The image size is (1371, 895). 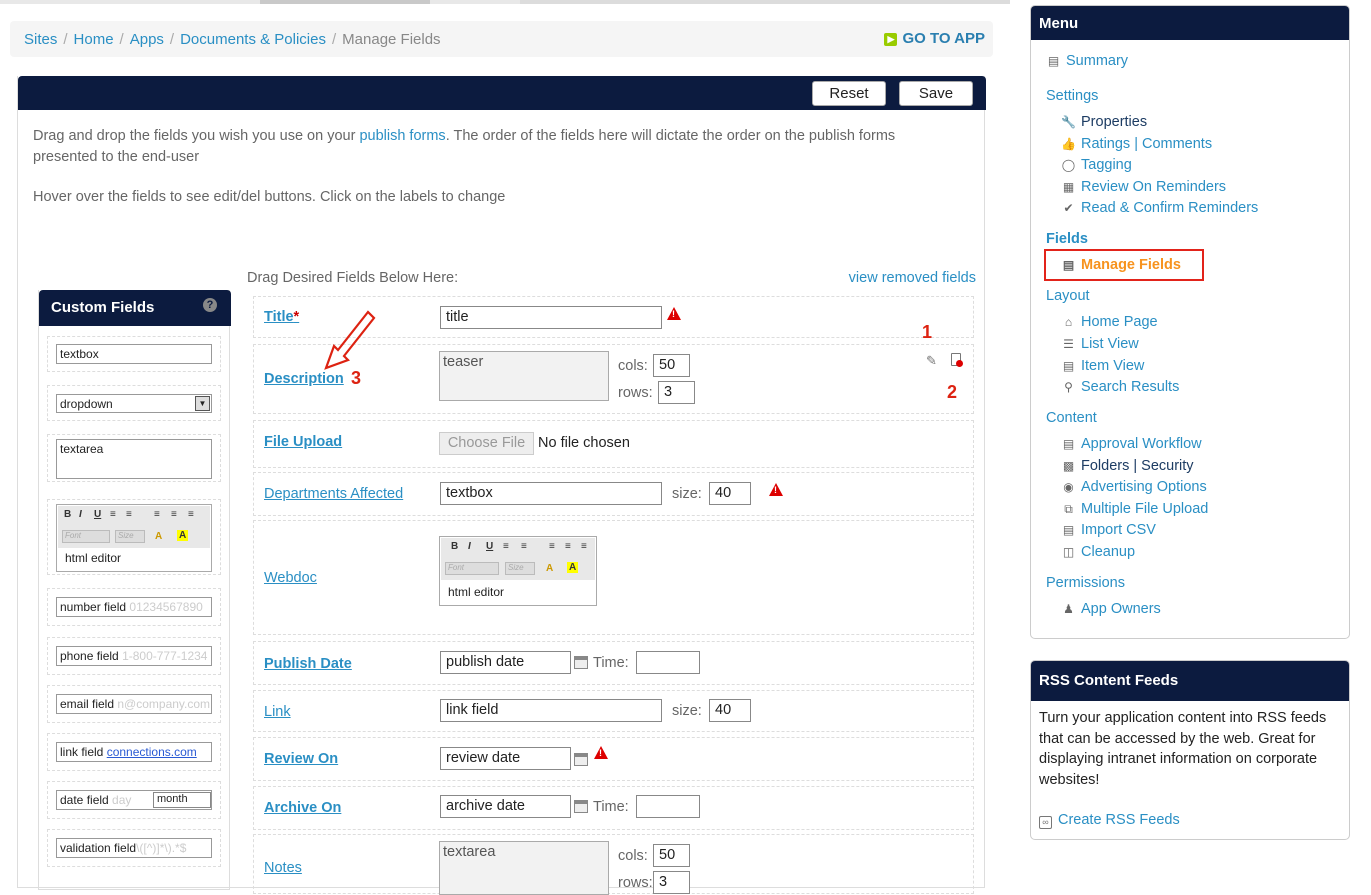 I want to click on departments-input: textbox, so click(x=551, y=493).